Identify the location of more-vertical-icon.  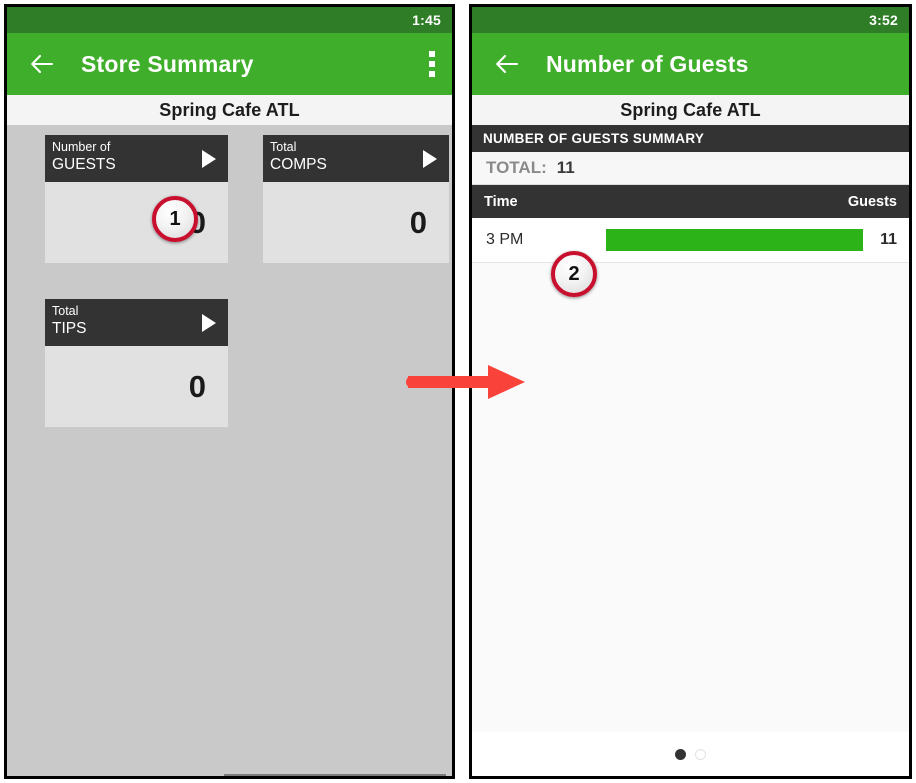
(432, 64).